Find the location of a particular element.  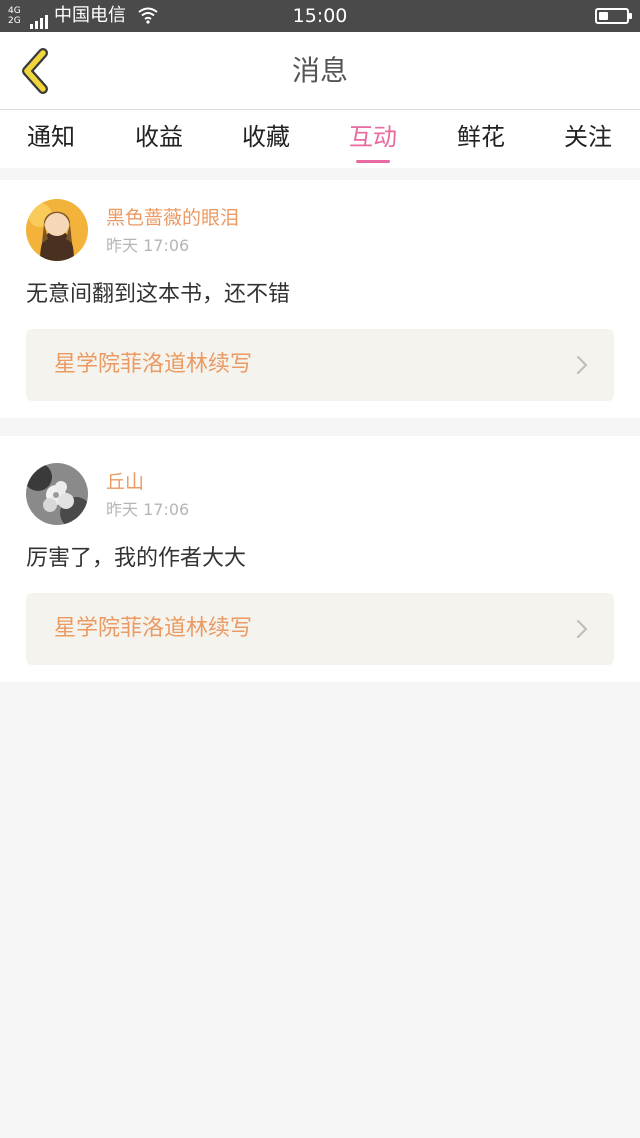

tab-following: 关注 is located at coordinates (588, 137).